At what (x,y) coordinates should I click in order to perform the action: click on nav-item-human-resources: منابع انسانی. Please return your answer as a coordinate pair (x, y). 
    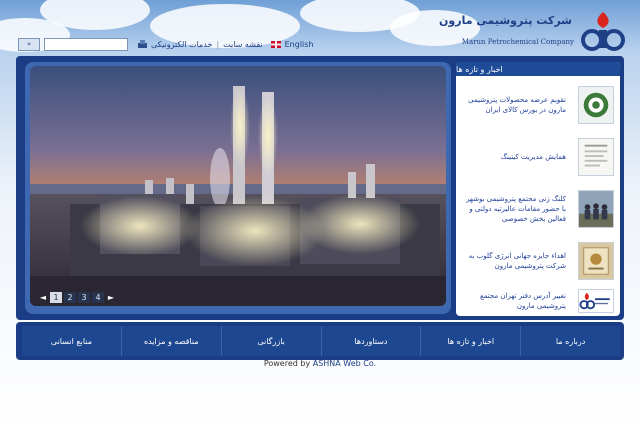
    Looking at the image, I should click on (71, 341).